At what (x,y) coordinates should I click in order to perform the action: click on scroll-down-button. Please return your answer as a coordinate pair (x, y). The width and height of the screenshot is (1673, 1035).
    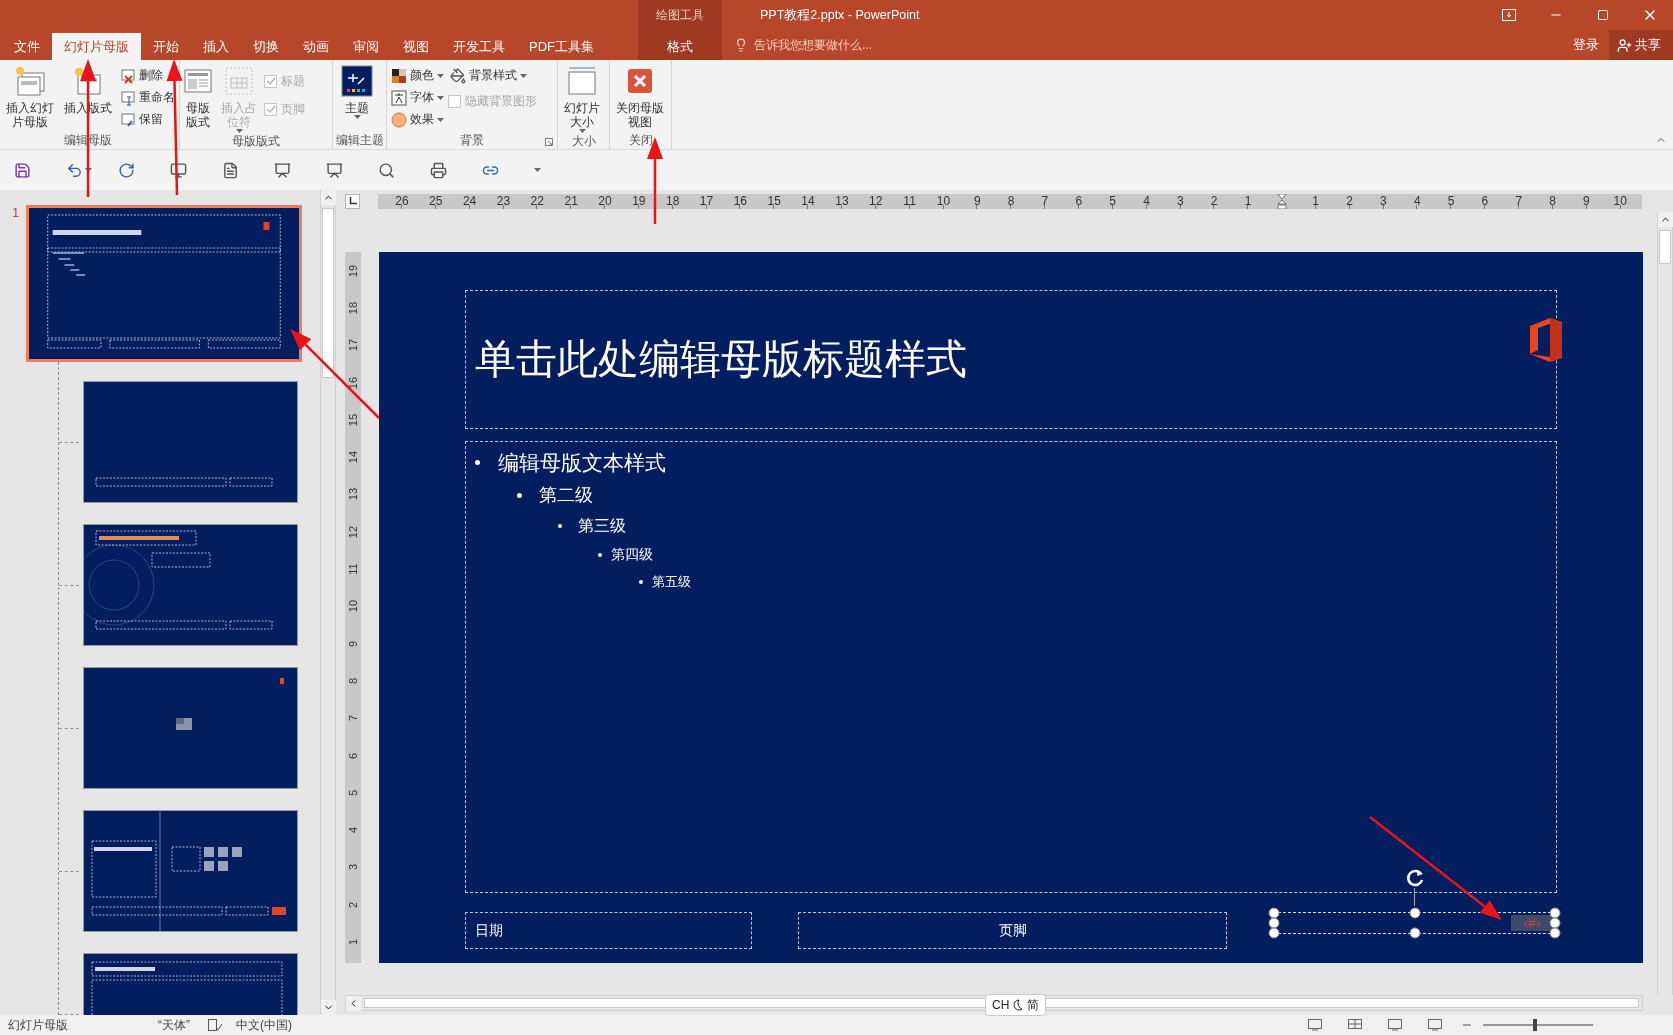
    Looking at the image, I should click on (328, 1007).